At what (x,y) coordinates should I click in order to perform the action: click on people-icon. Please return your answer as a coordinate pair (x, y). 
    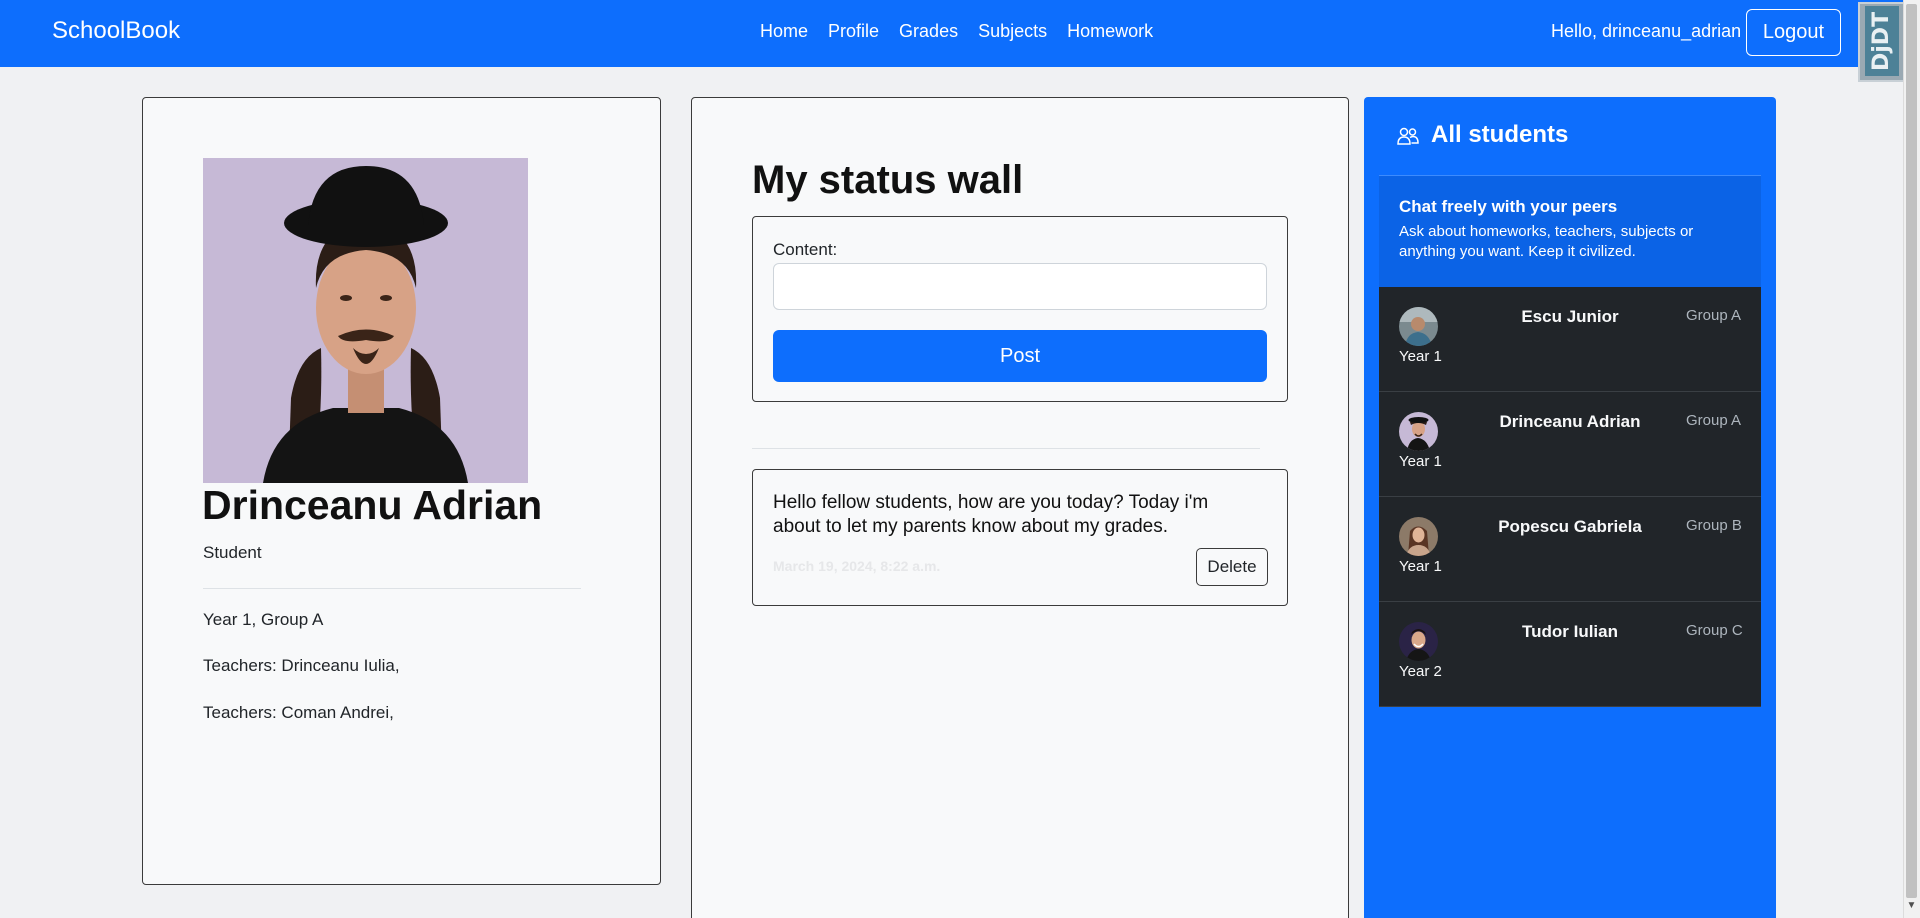
    Looking at the image, I should click on (1408, 136).